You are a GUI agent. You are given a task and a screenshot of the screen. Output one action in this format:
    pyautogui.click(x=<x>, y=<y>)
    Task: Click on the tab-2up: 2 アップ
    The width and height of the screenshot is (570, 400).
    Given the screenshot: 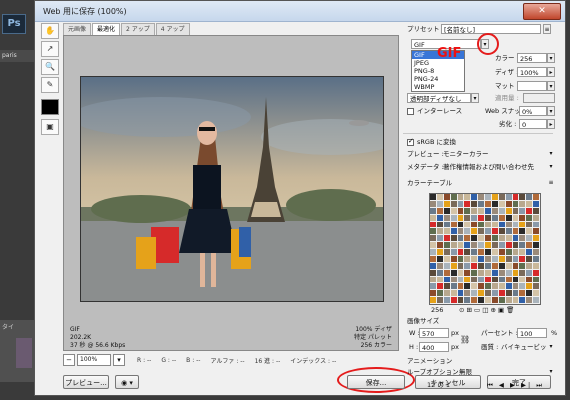 What is the action you would take?
    pyautogui.click(x=138, y=29)
    